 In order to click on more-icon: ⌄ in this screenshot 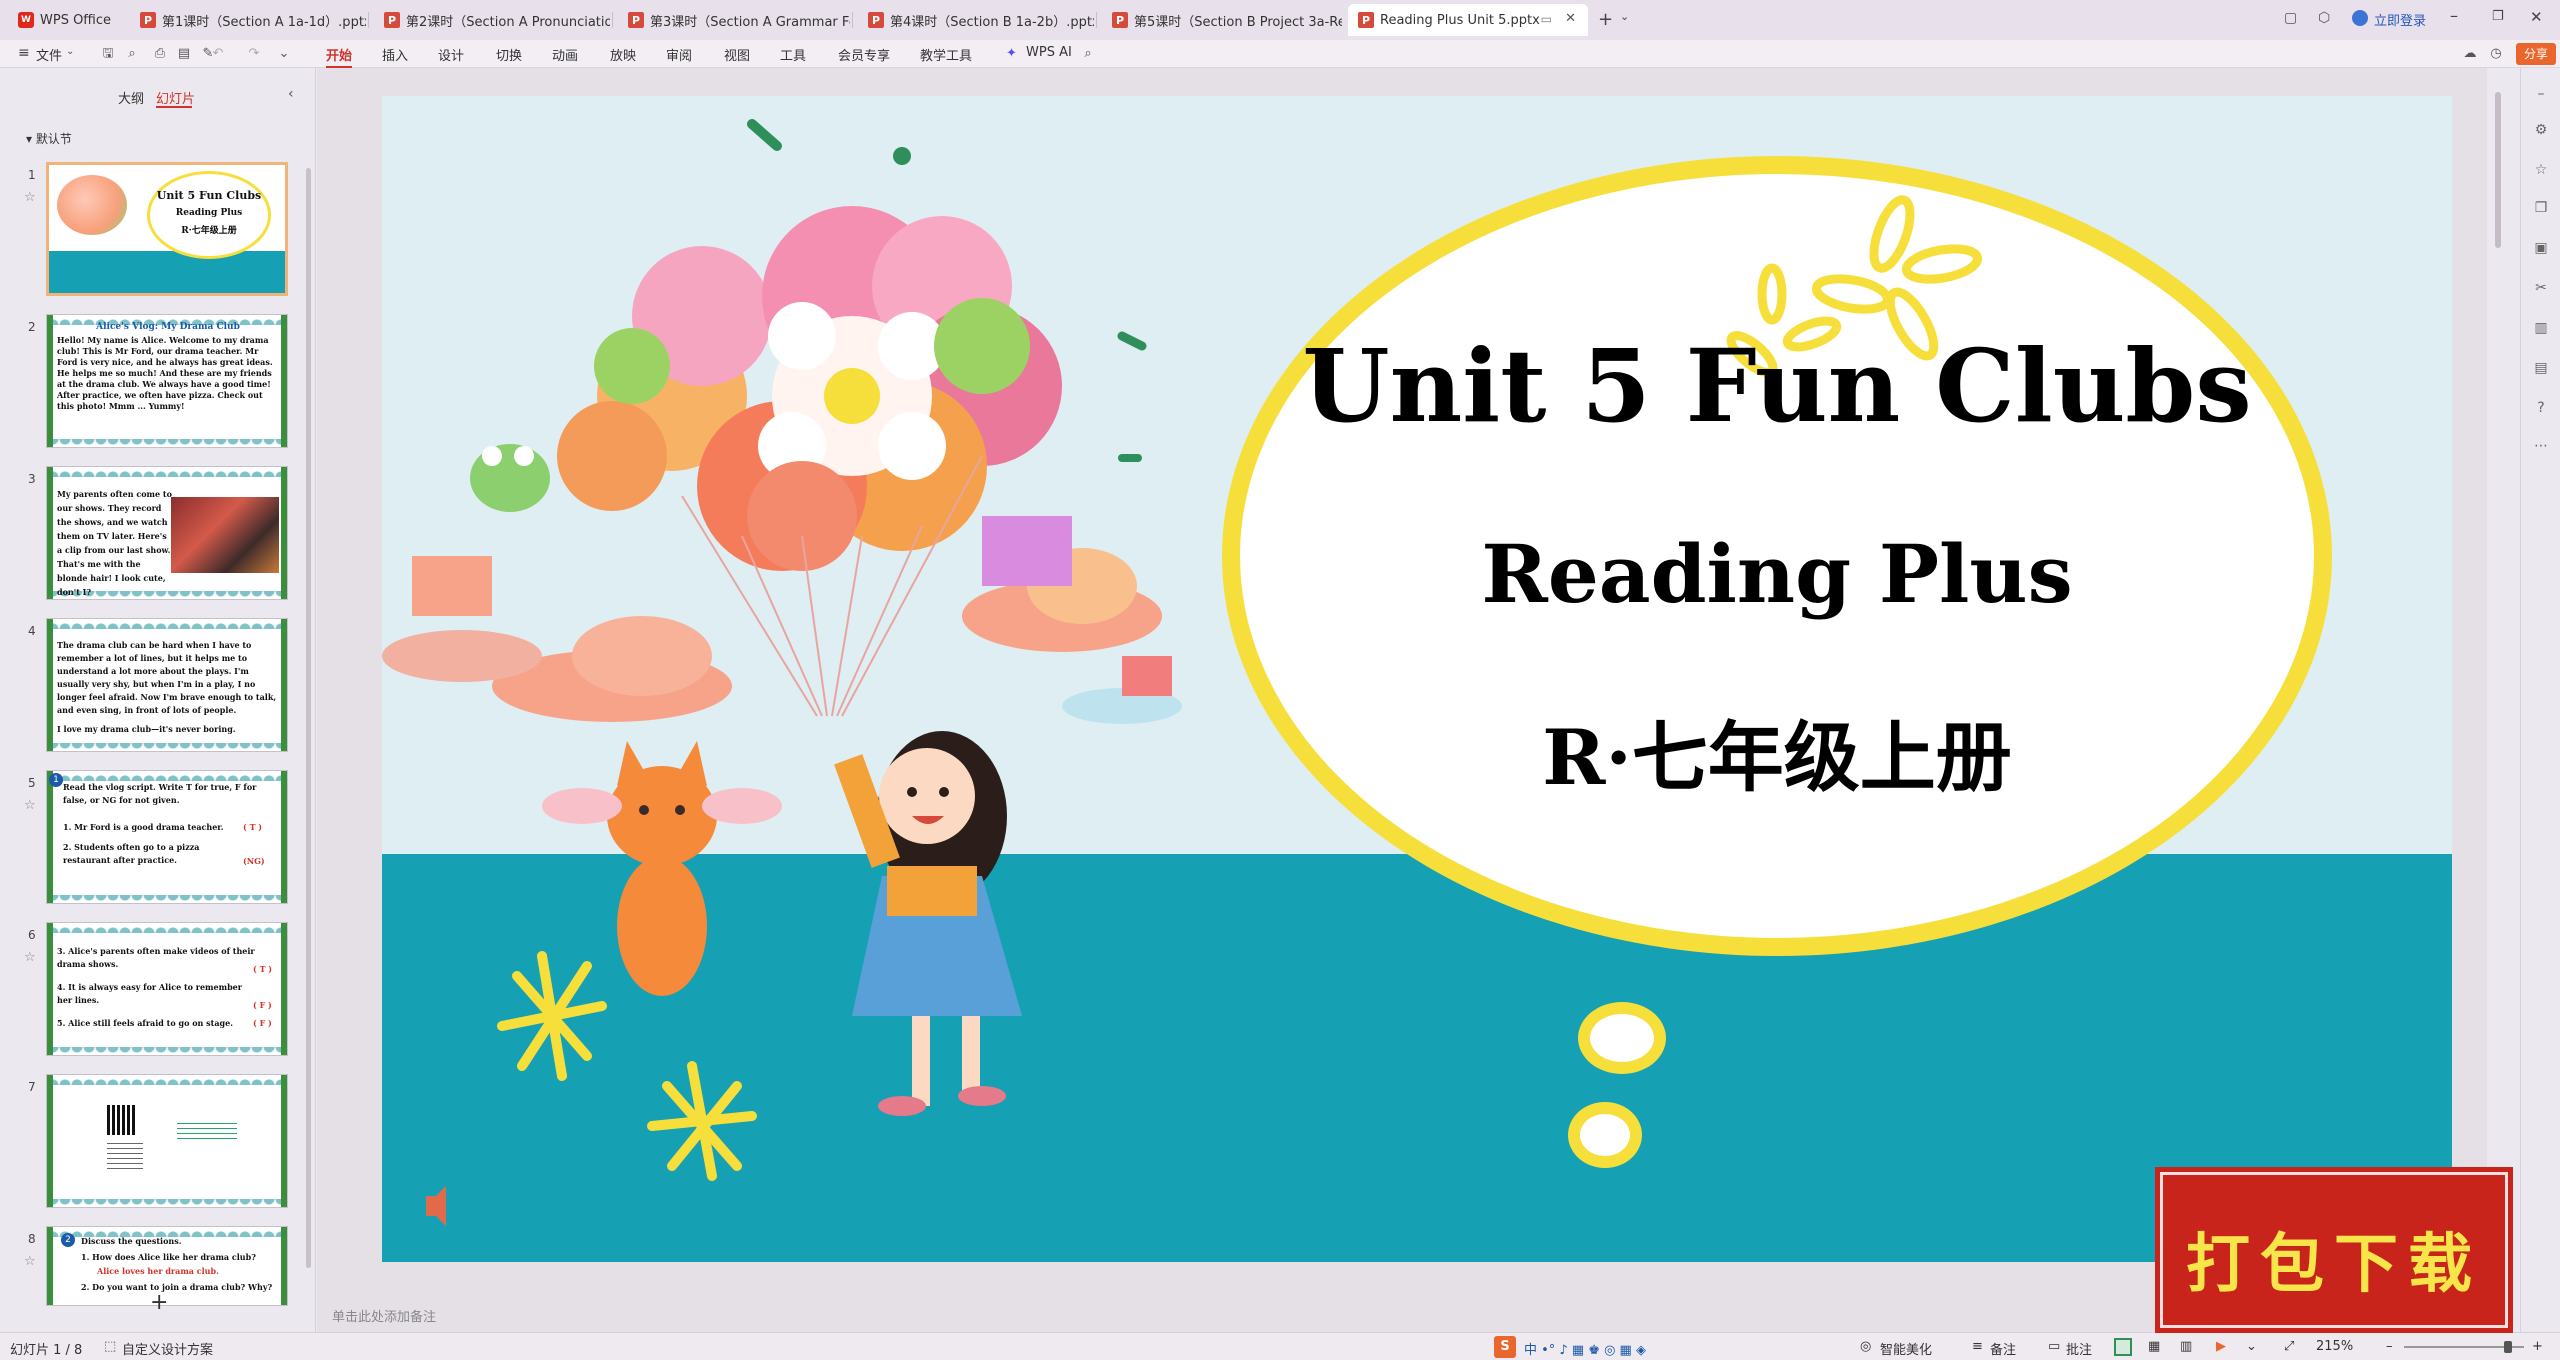, I will do `click(284, 54)`.